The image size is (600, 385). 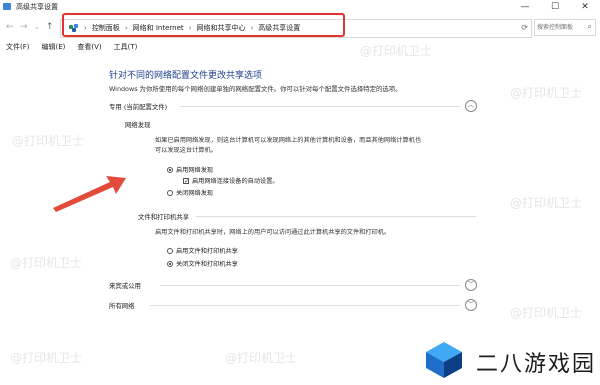 What do you see at coordinates (186, 180) in the screenshot?
I see `checkbox-auto-setup: ✓` at bounding box center [186, 180].